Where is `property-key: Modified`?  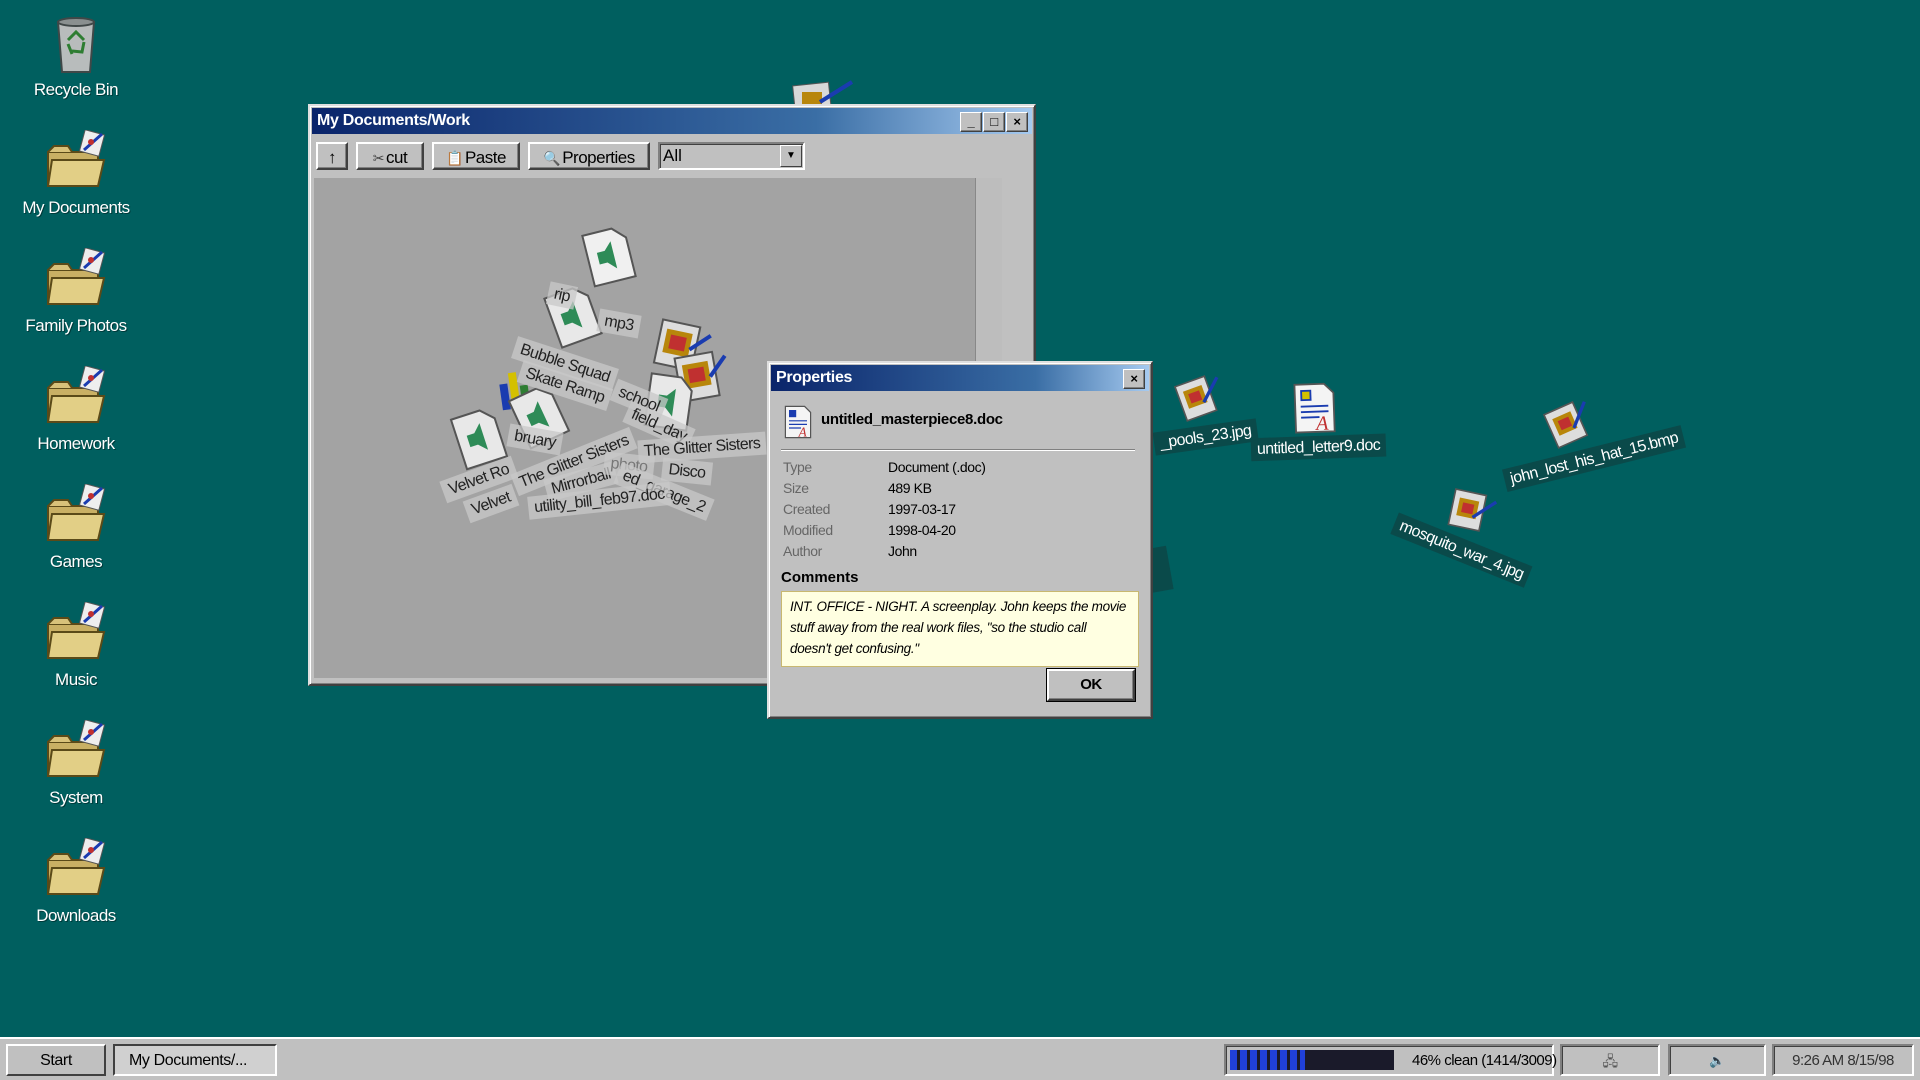
property-key: Modified is located at coordinates (808, 530).